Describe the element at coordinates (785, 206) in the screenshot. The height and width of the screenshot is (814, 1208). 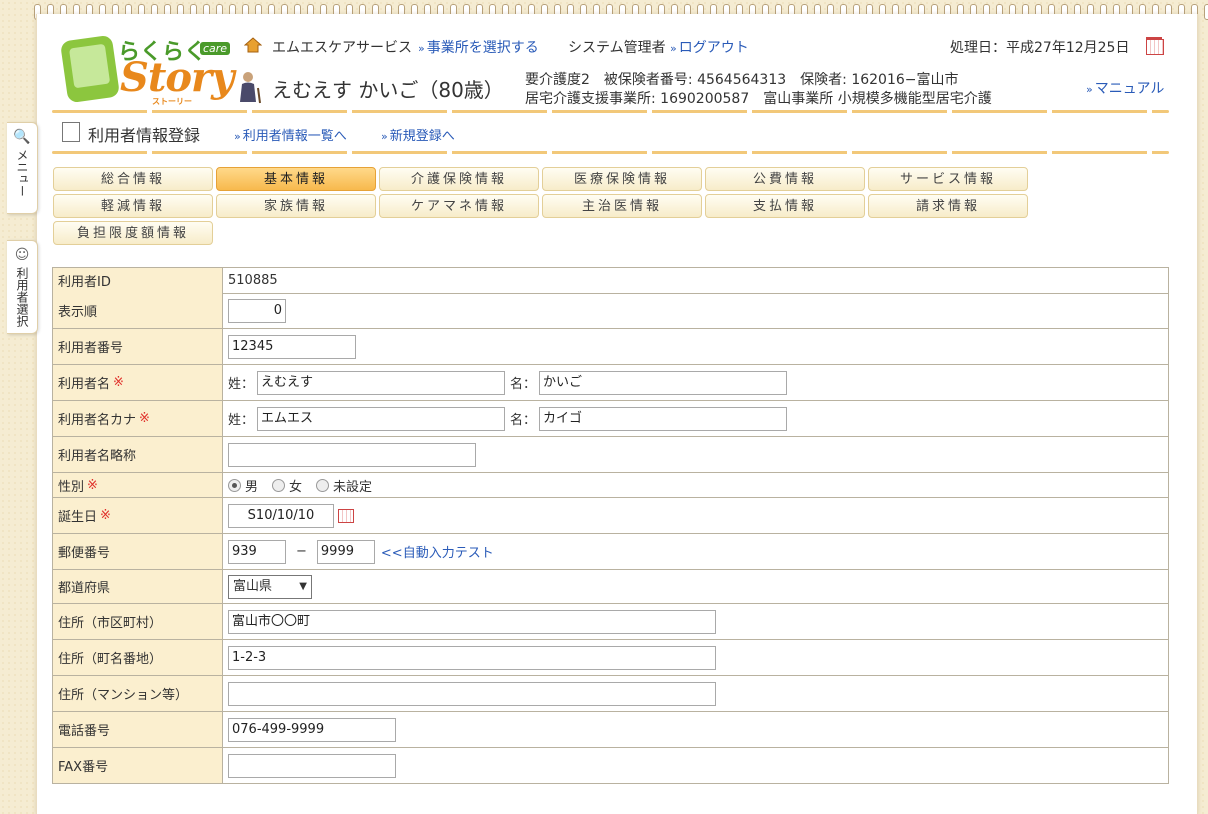
I see `tab-payment: 支払情報` at that location.